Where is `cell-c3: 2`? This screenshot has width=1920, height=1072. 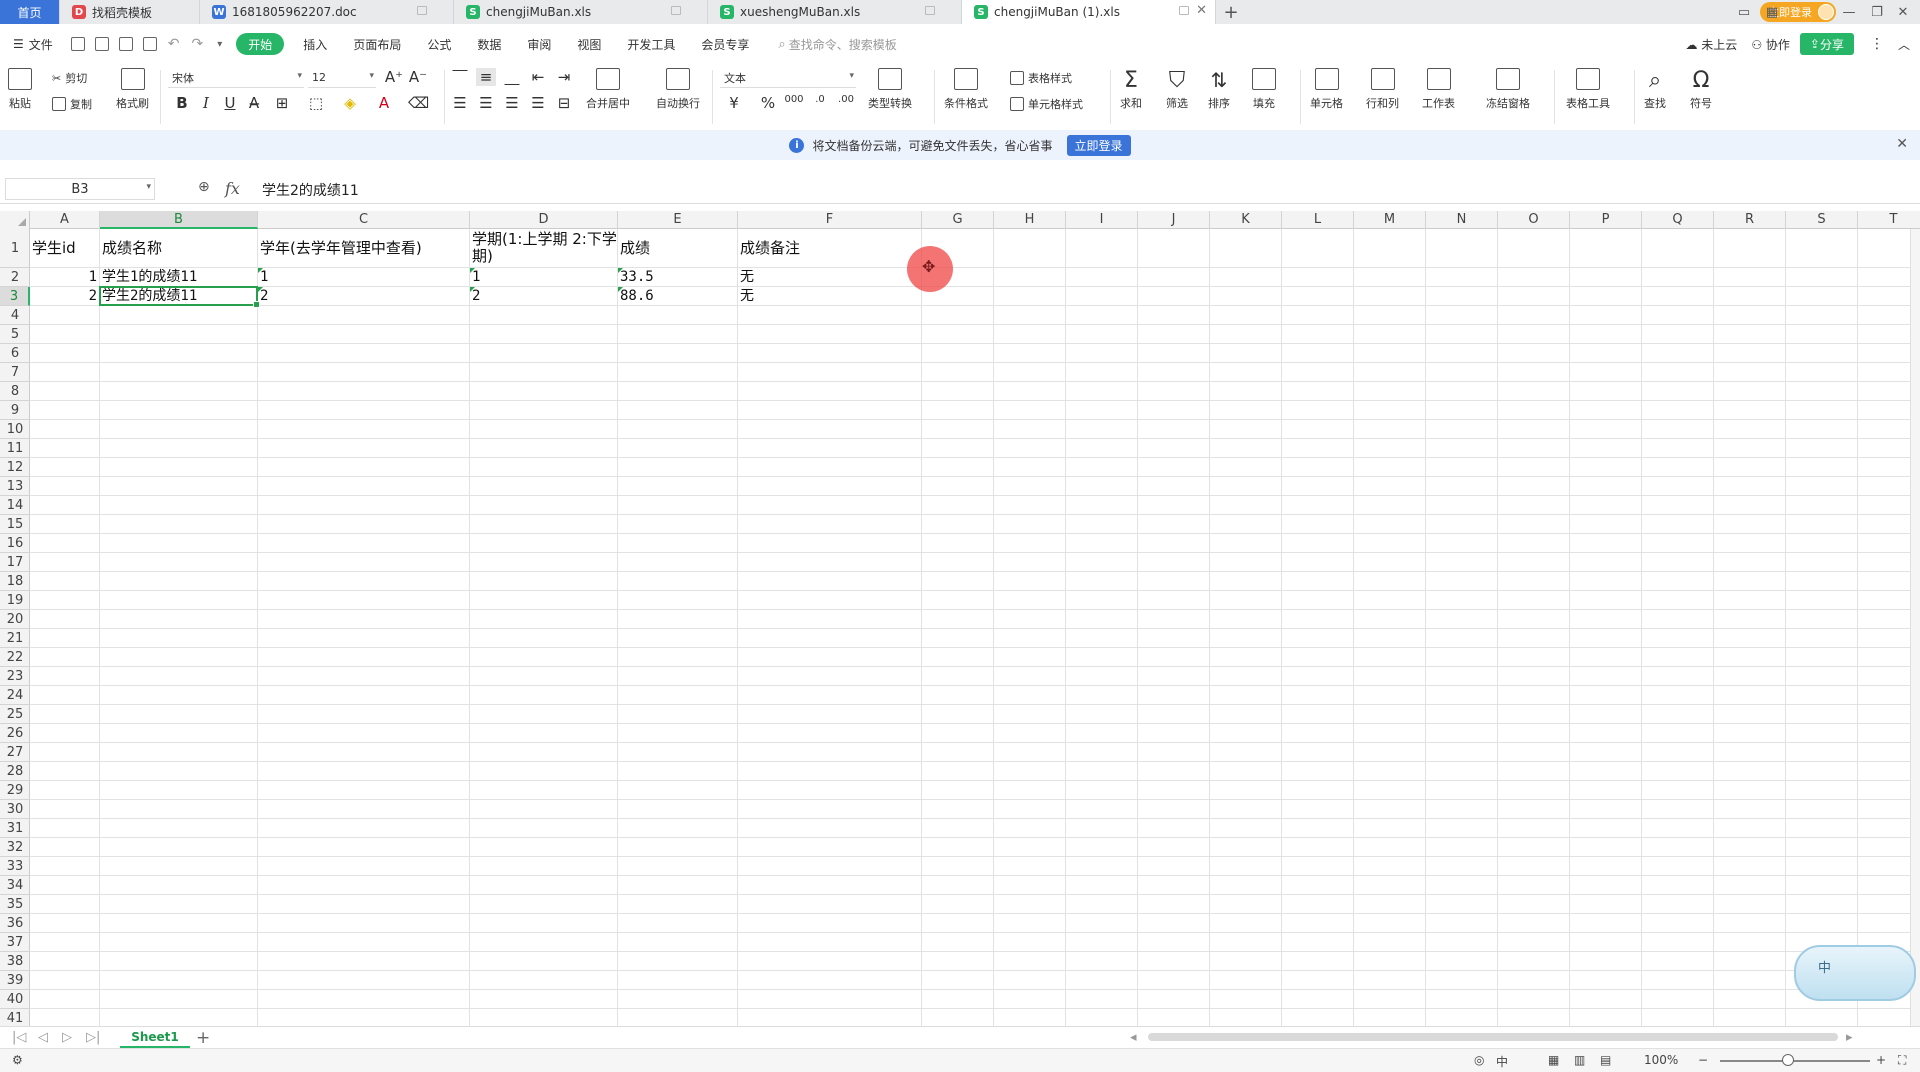
cell-c3: 2 is located at coordinates (364, 296).